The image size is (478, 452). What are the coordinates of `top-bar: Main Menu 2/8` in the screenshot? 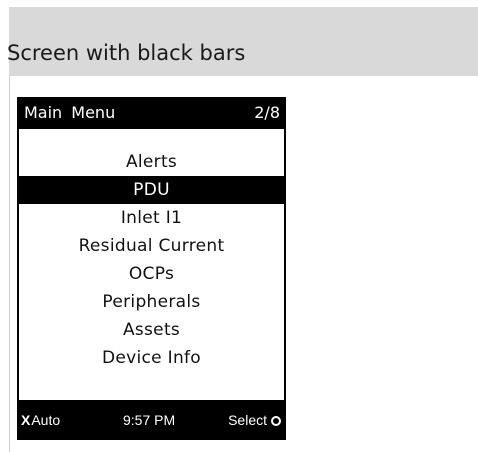 It's located at (151, 113).